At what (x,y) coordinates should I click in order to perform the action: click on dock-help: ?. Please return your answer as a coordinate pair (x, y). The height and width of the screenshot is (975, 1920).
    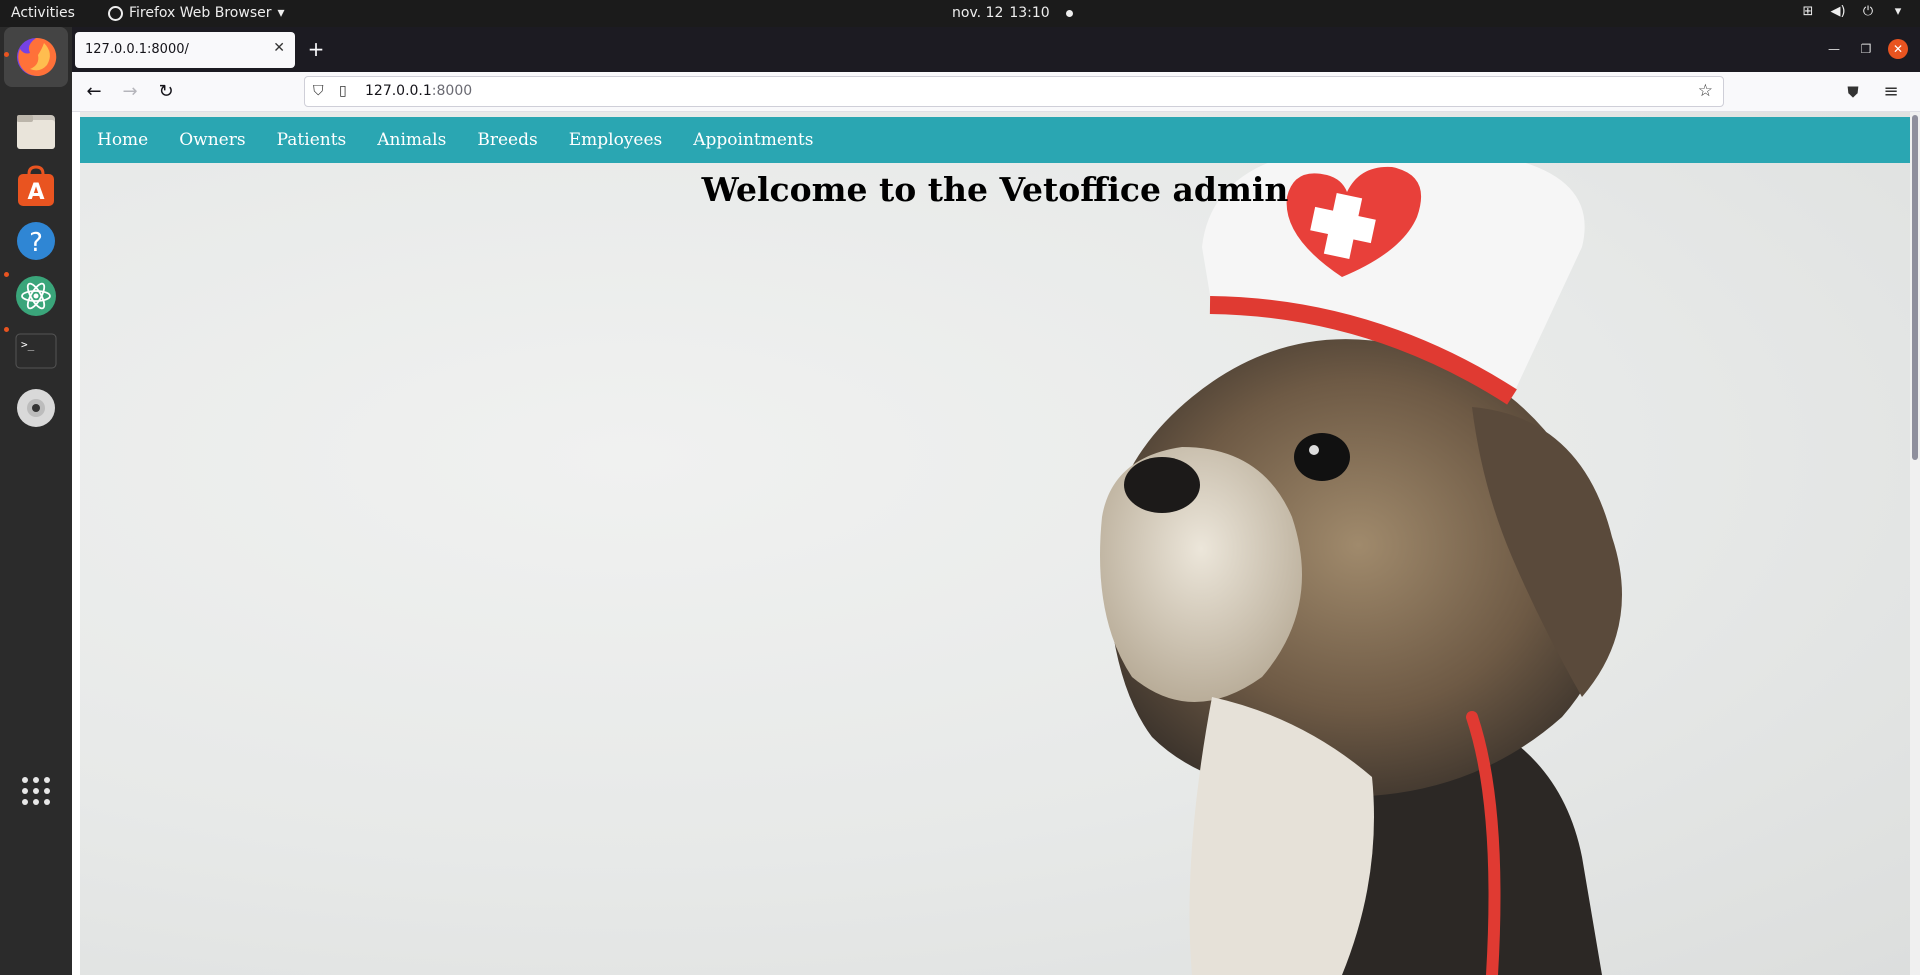
    Looking at the image, I should click on (36, 241).